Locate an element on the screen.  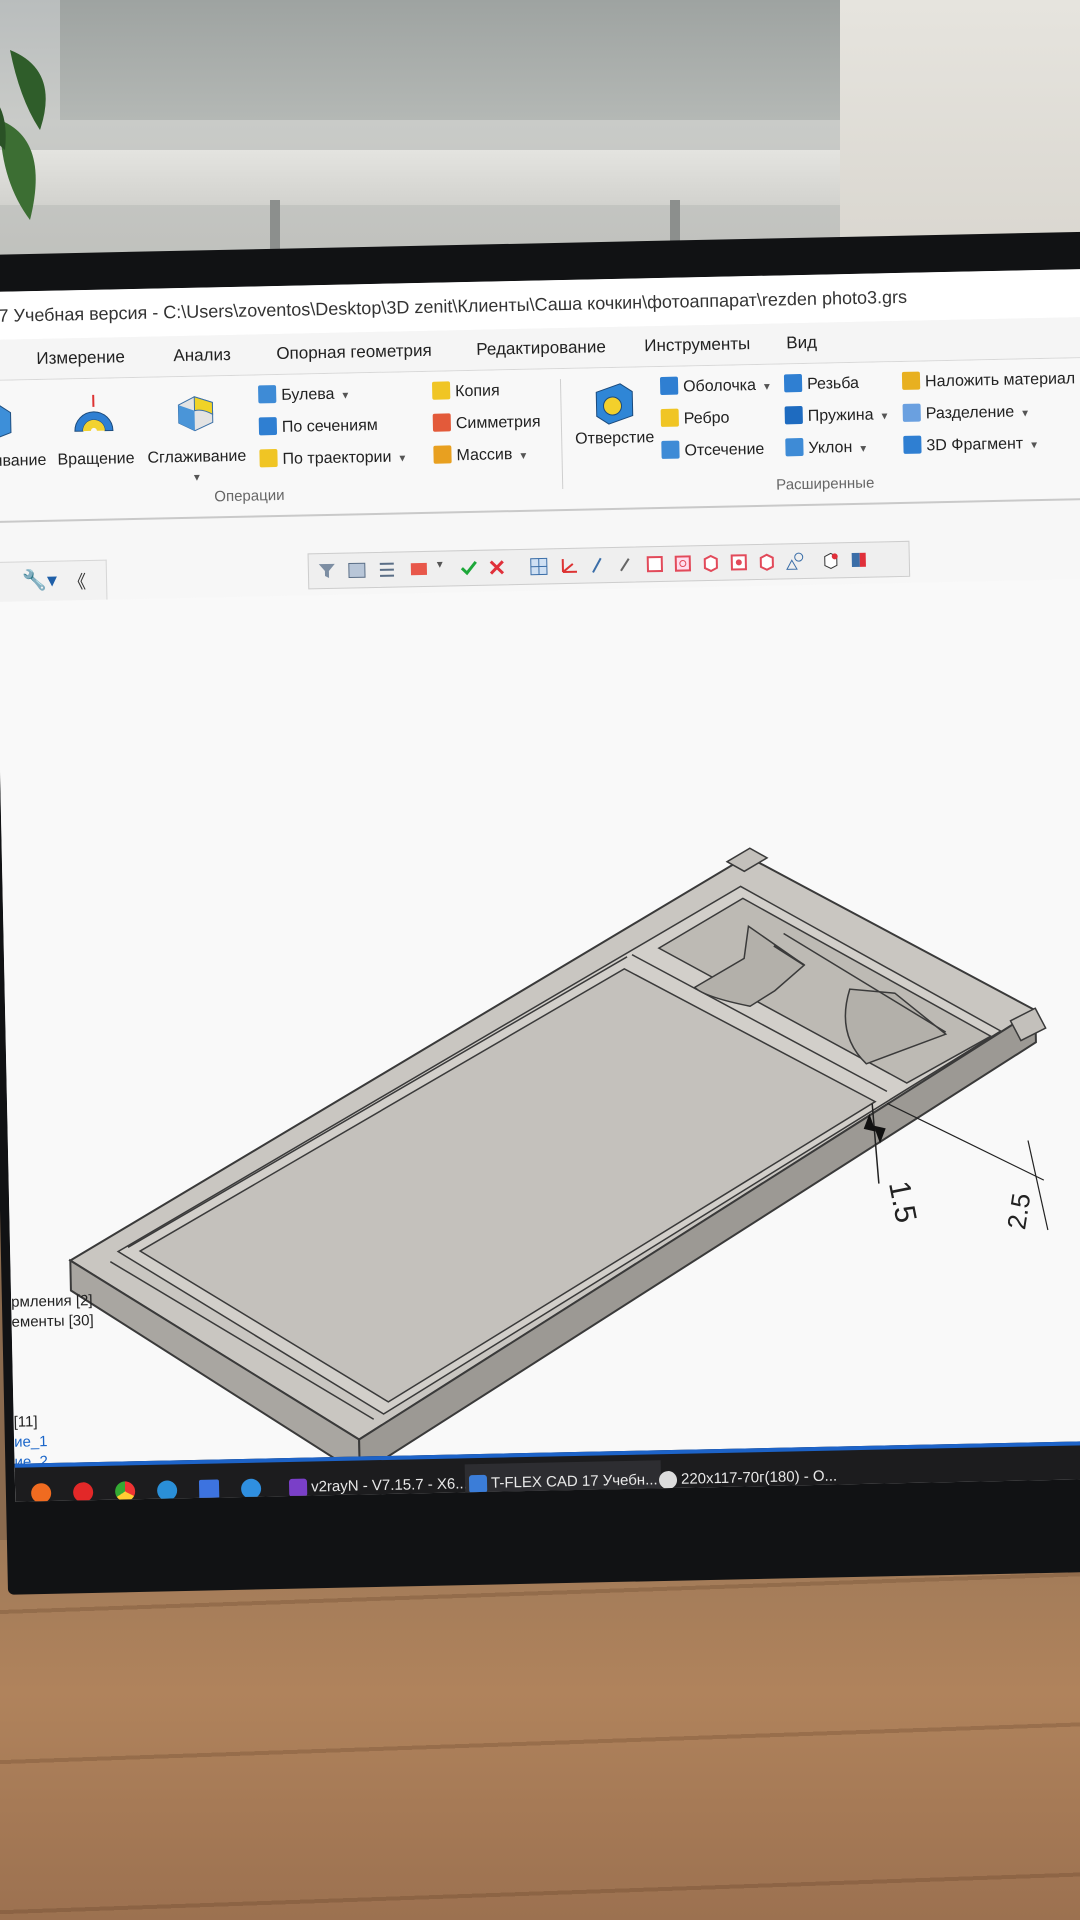
3d-fragment-item: 3D Фрагмент ▼ is located at coordinates (971, 444).